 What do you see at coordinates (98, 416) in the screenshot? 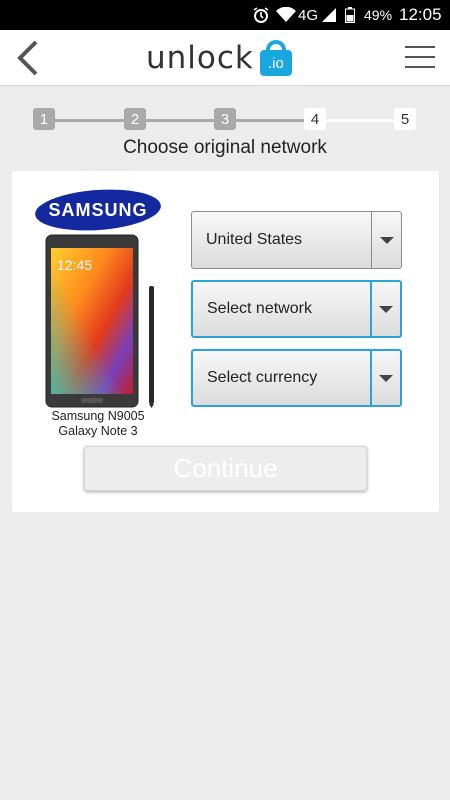
I see `device-model-line1: Samsung N9005` at bounding box center [98, 416].